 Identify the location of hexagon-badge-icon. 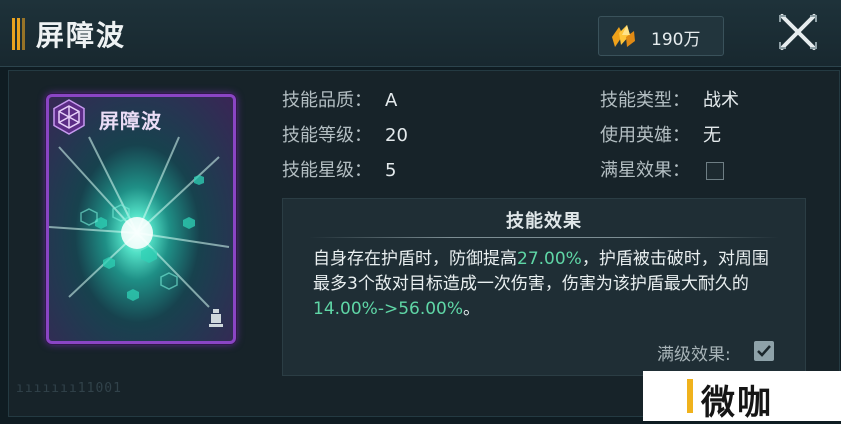
(69, 117).